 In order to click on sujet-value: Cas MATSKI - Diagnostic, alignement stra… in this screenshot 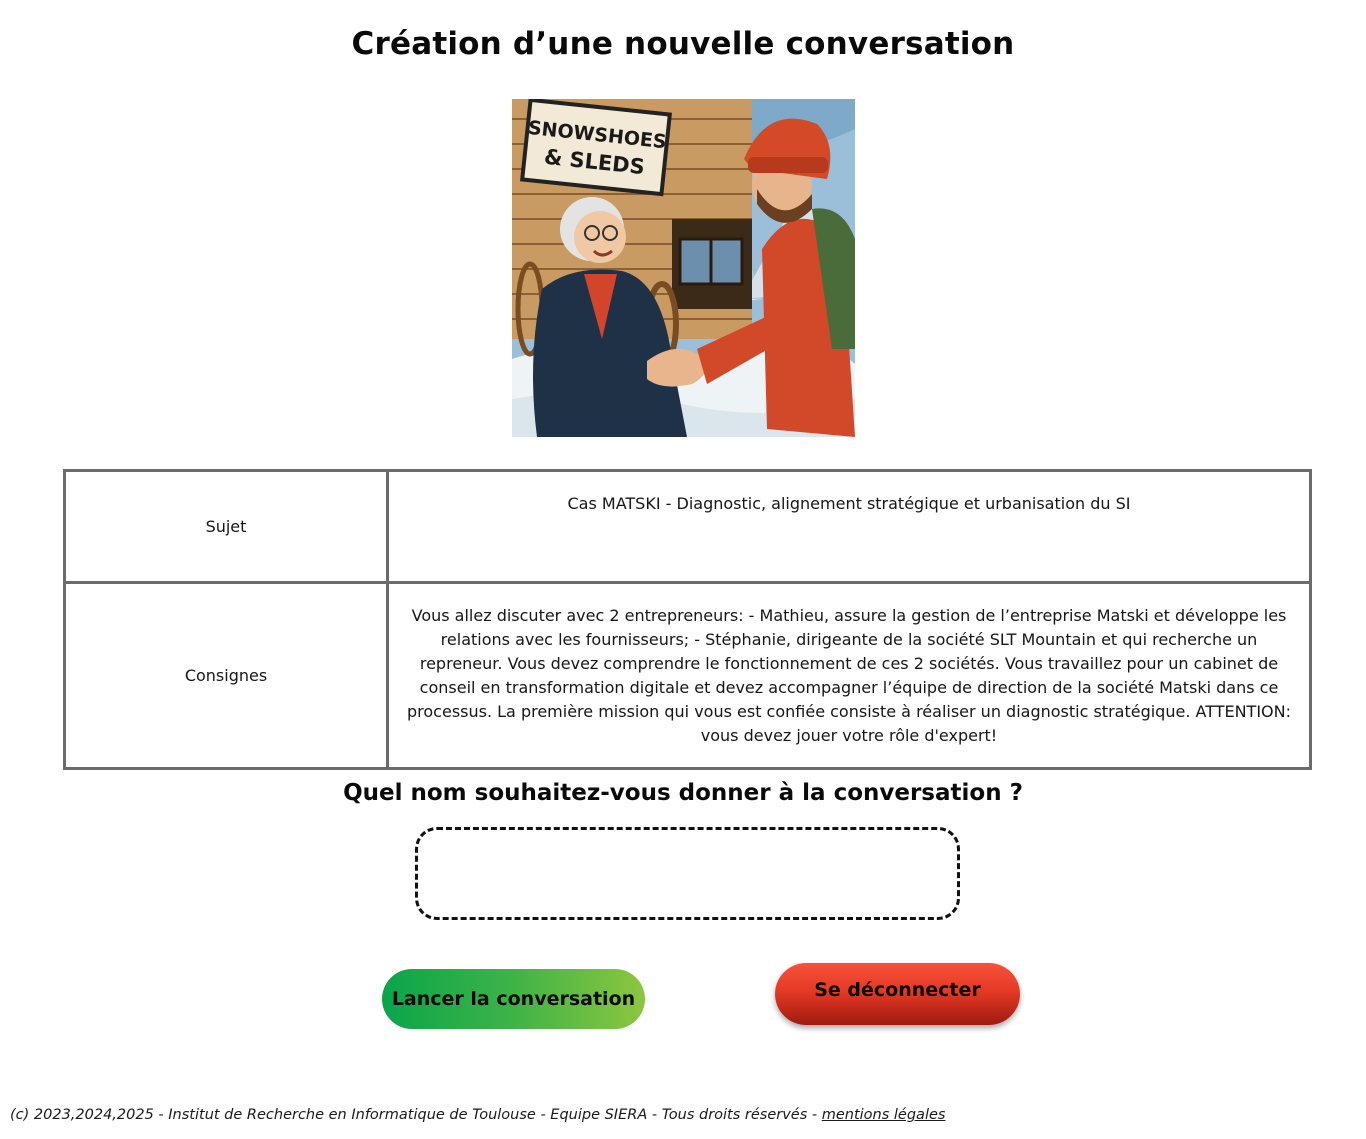, I will do `click(849, 526)`.